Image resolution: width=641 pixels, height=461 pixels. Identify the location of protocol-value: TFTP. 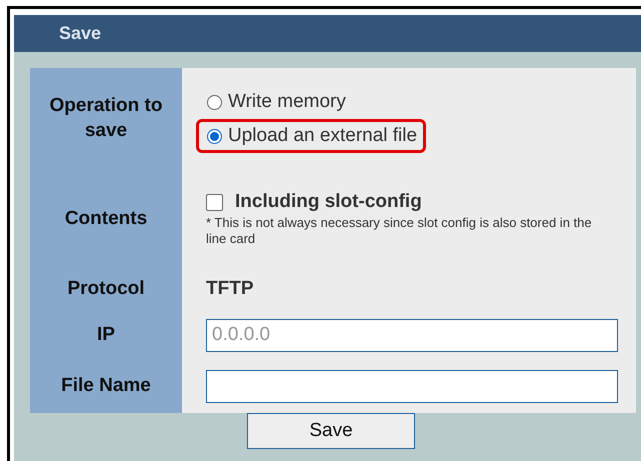
(230, 289).